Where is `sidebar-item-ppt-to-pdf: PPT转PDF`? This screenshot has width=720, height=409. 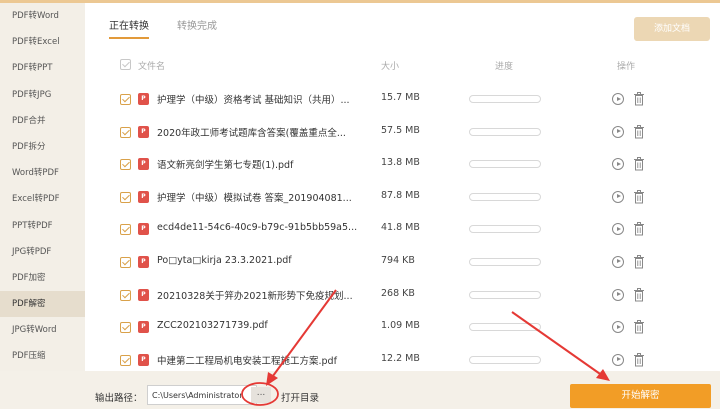
sidebar-item-ppt-to-pdf: PPT转PDF is located at coordinates (42, 226).